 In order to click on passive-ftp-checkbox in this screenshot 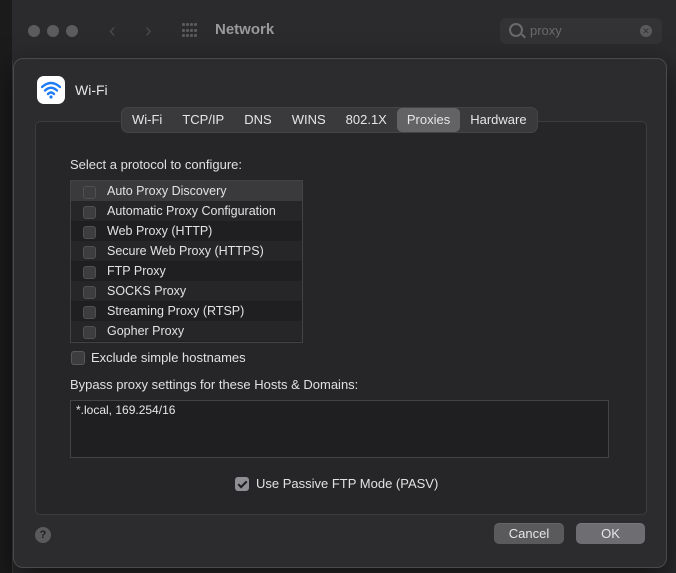, I will do `click(242, 484)`.